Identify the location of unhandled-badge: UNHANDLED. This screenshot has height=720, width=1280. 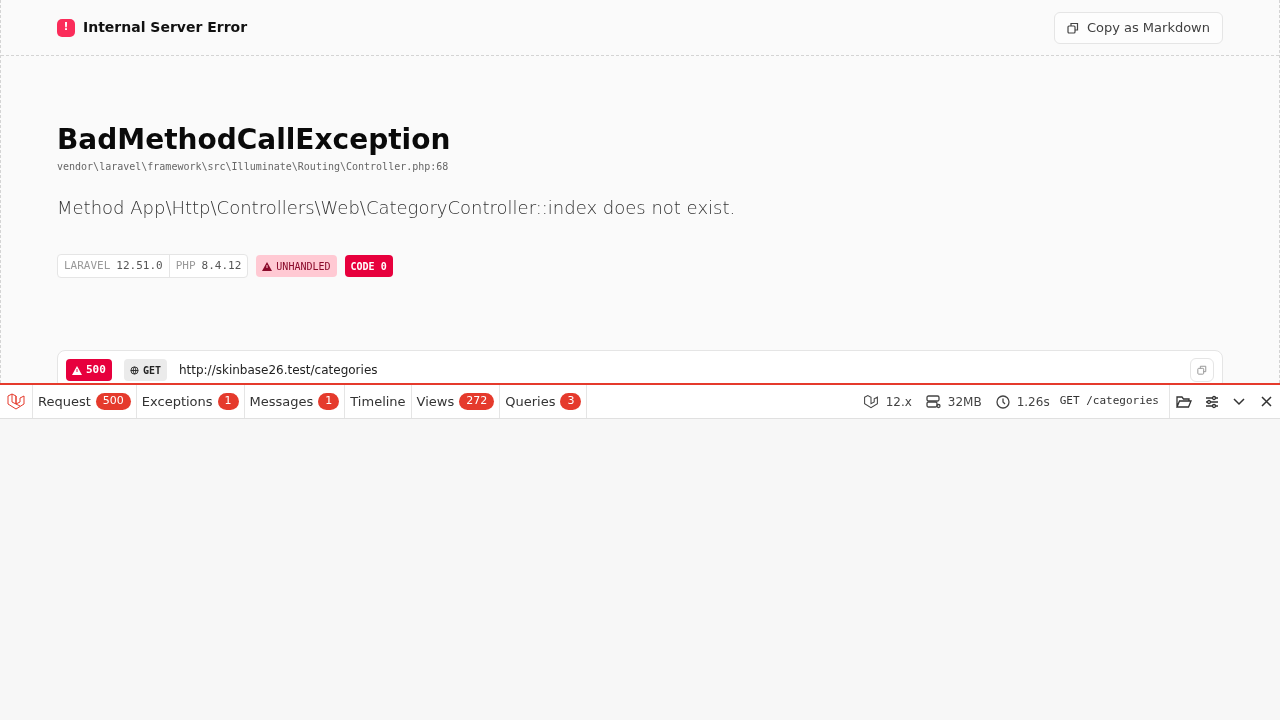
(296, 266).